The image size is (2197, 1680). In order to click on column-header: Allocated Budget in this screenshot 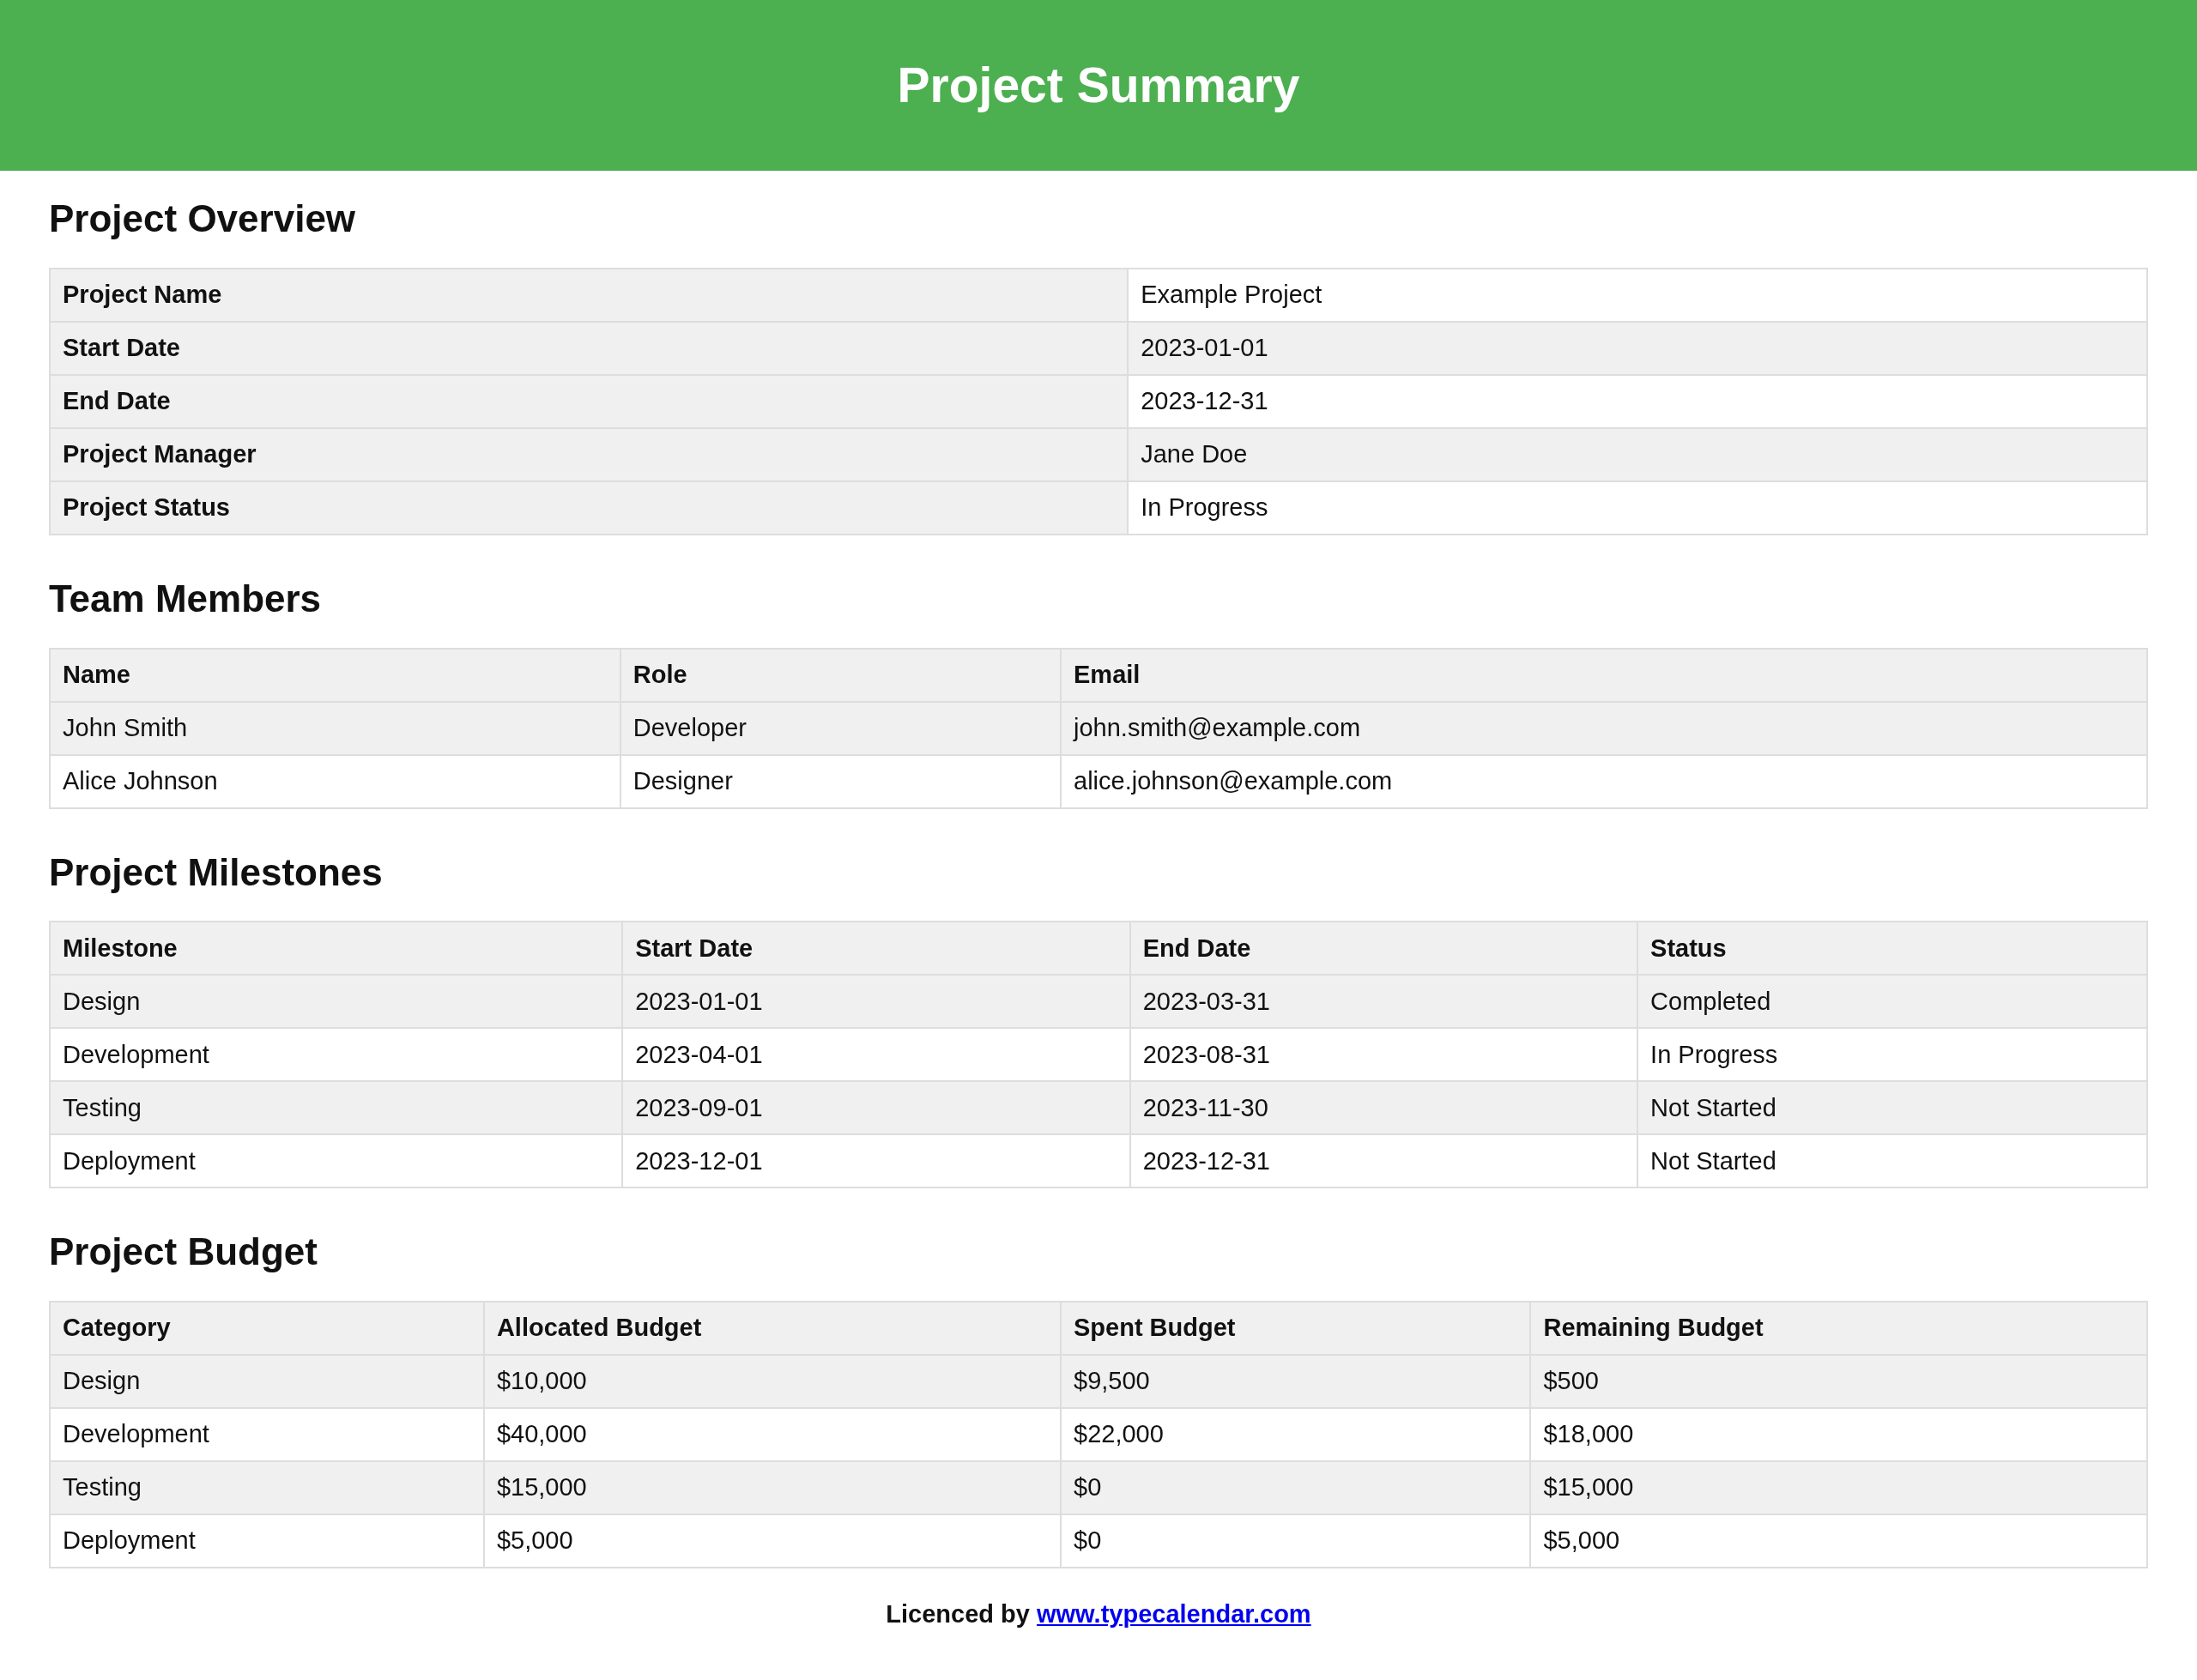, I will do `click(772, 1329)`.